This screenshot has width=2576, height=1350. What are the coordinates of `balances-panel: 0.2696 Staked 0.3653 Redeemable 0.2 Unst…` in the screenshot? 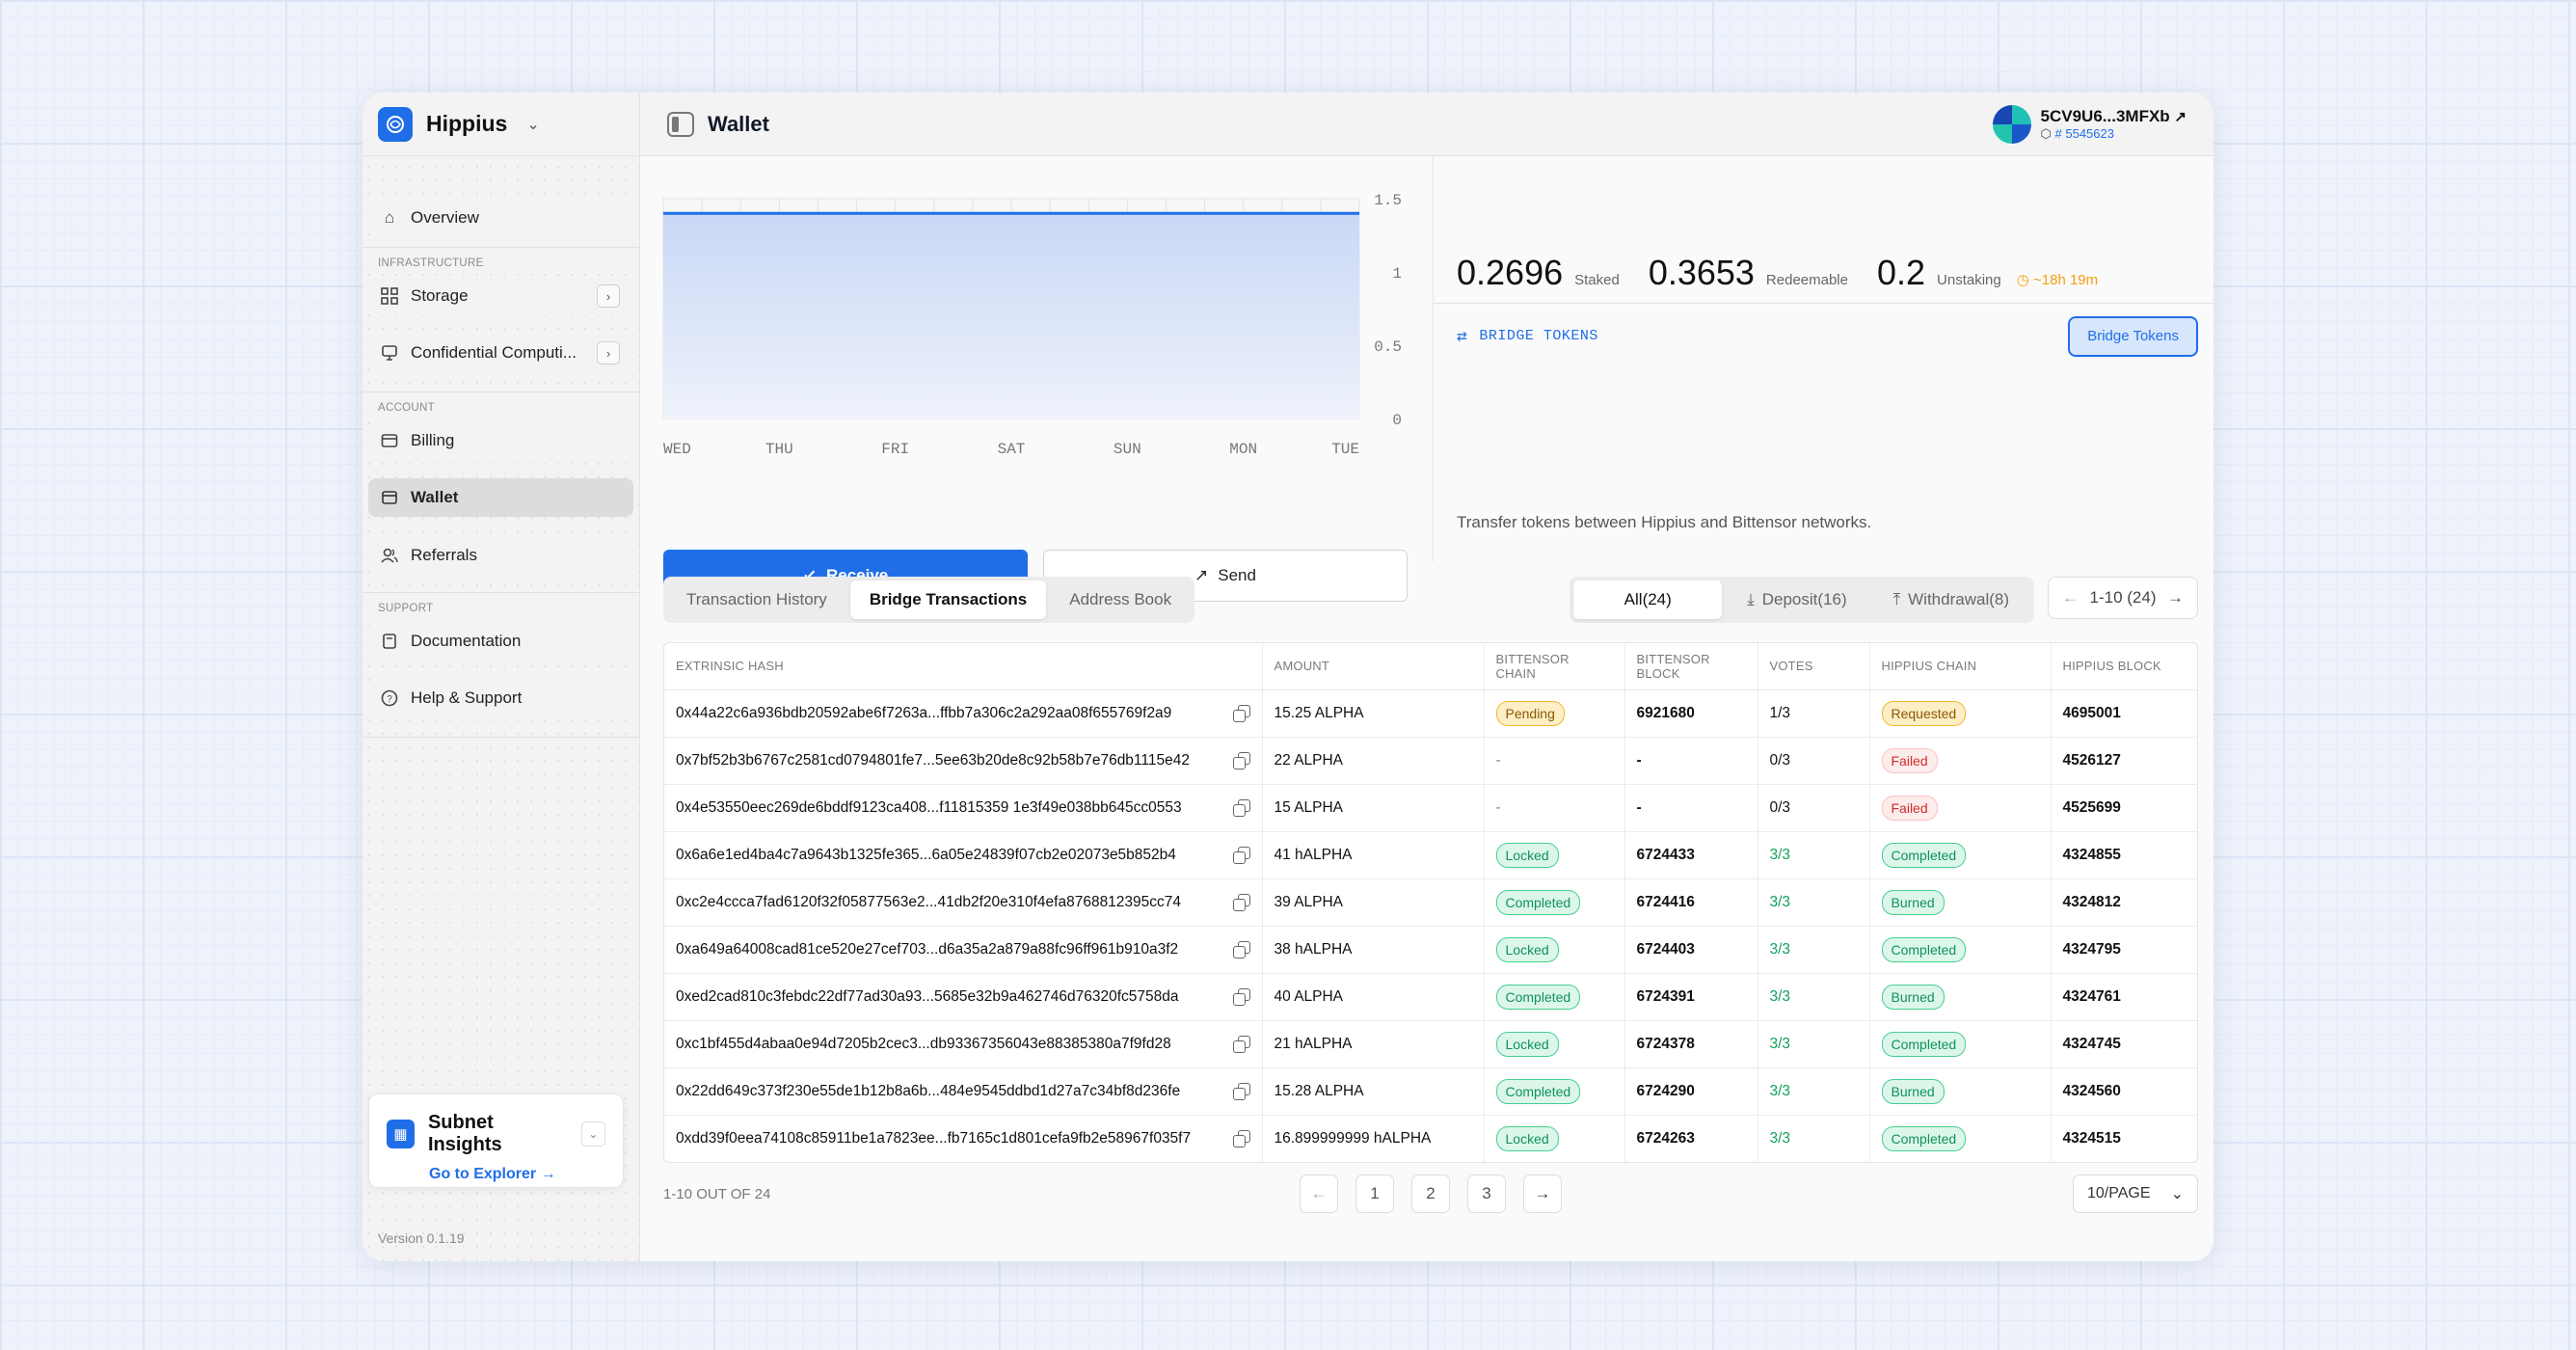 It's located at (1824, 358).